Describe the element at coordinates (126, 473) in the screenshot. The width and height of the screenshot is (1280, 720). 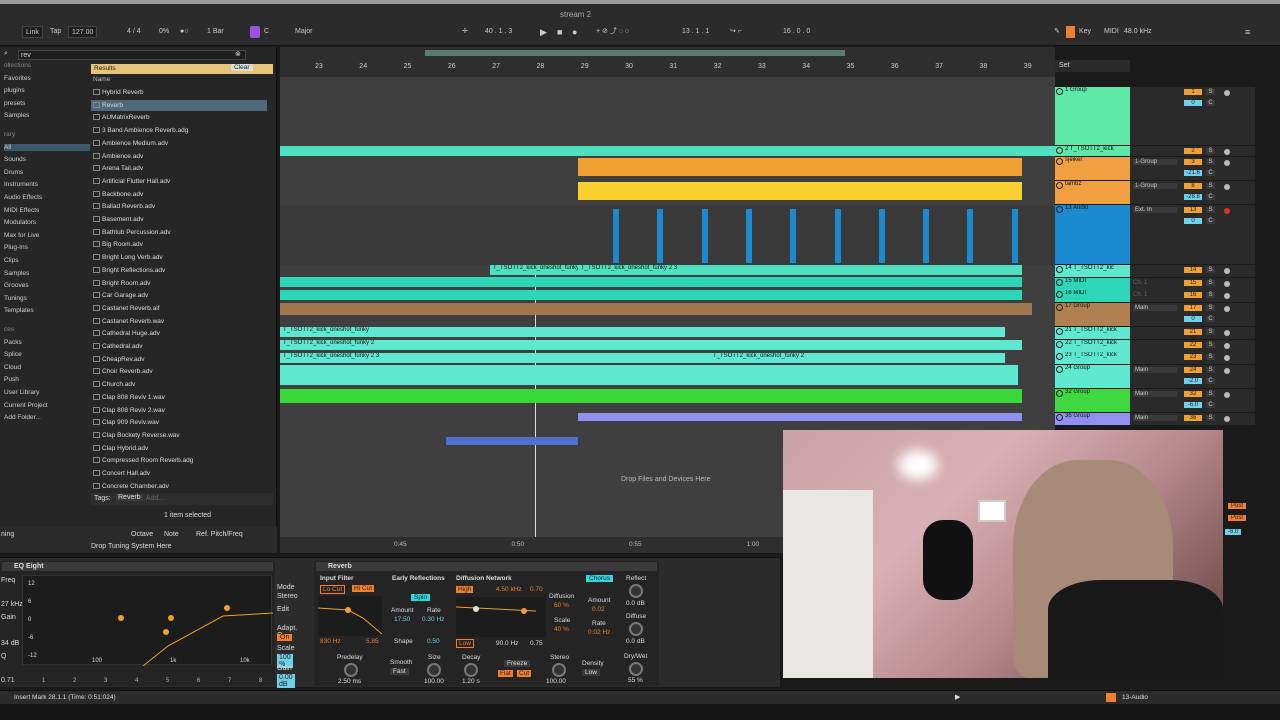
I see `result-item: Concert Hall.adv` at that location.